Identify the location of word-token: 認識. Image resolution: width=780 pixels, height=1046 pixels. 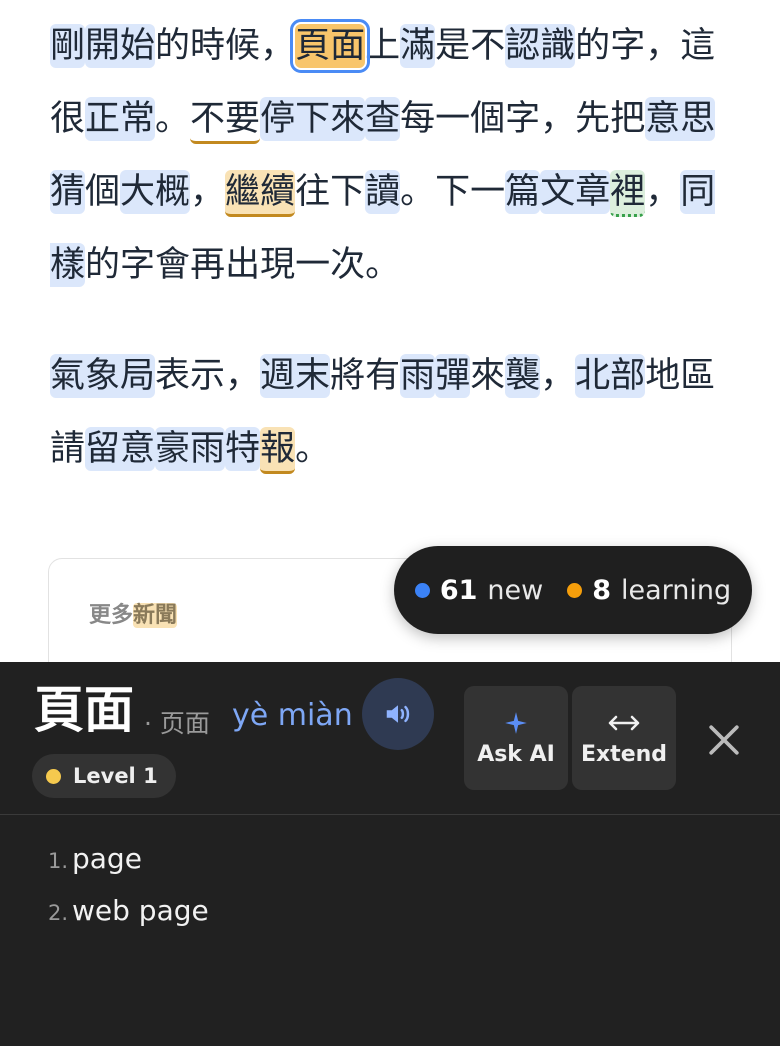
(540, 46).